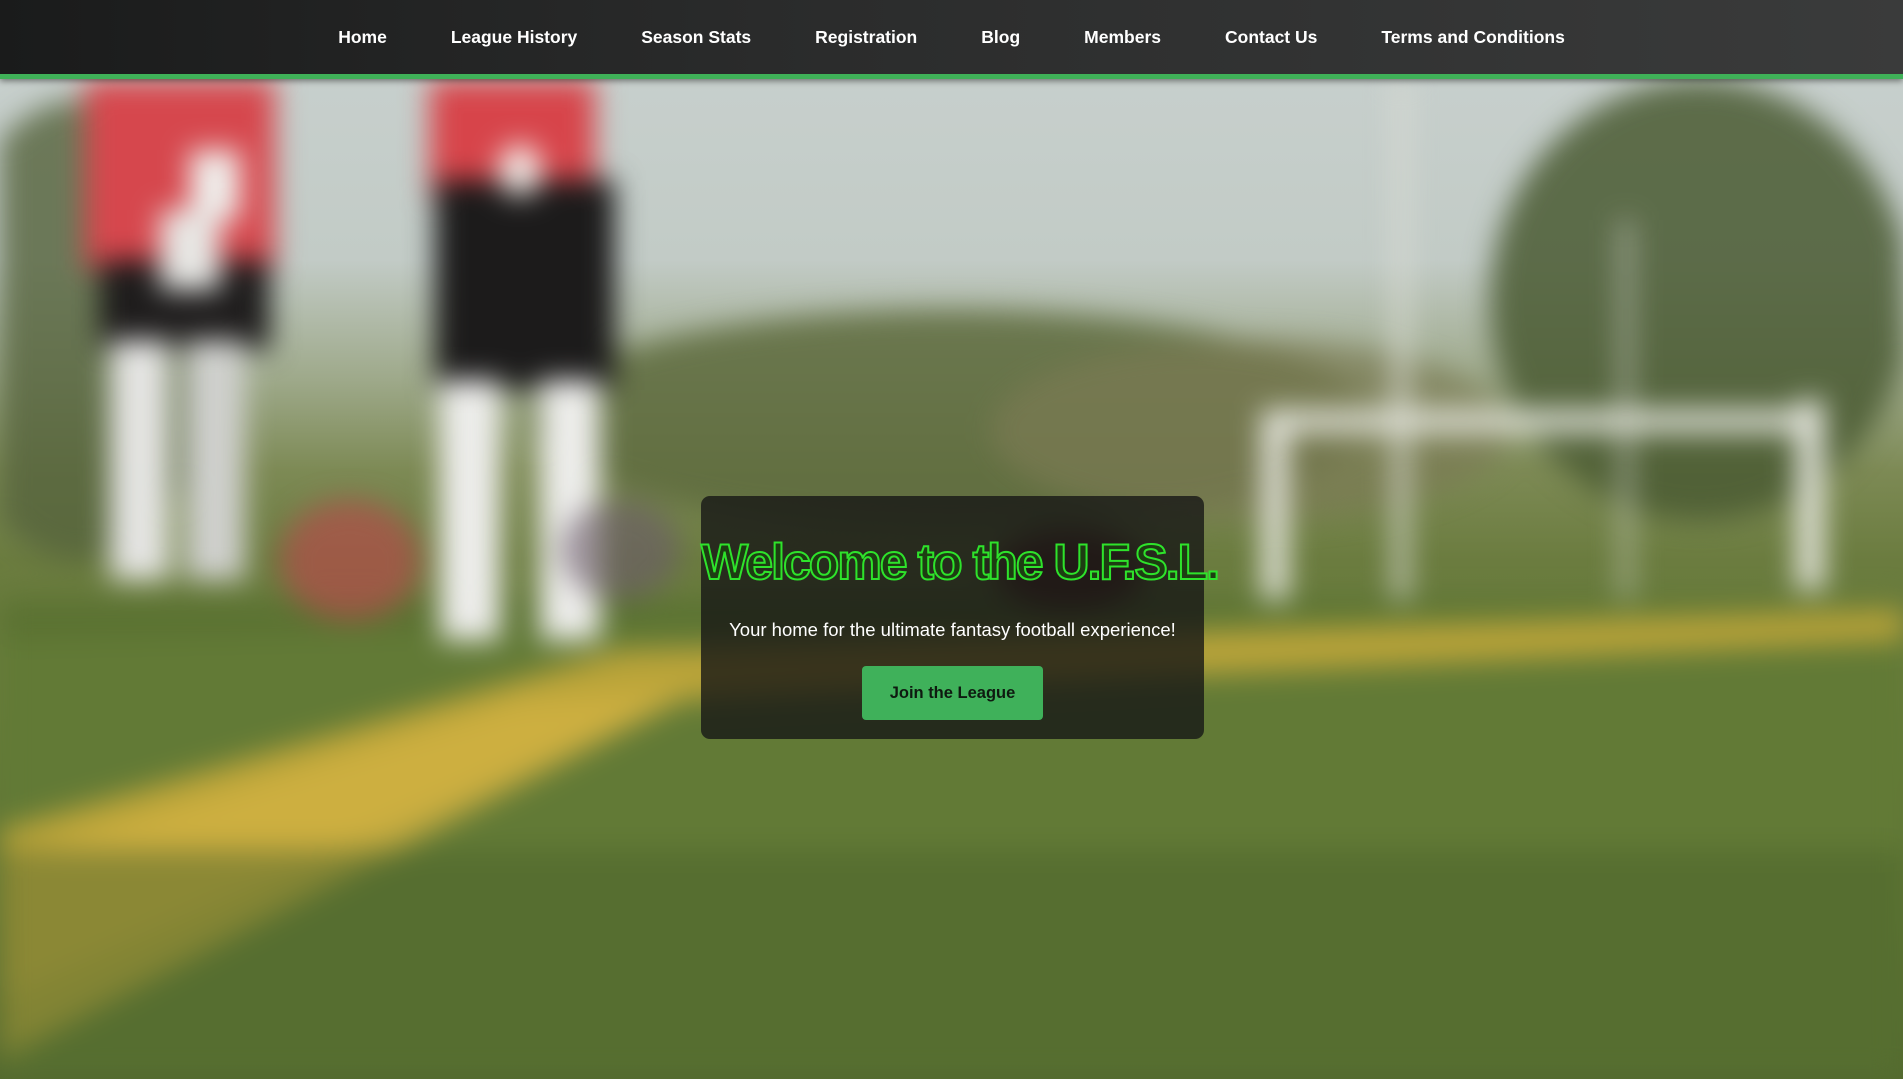  I want to click on nav-link-members: Members, so click(1122, 37).